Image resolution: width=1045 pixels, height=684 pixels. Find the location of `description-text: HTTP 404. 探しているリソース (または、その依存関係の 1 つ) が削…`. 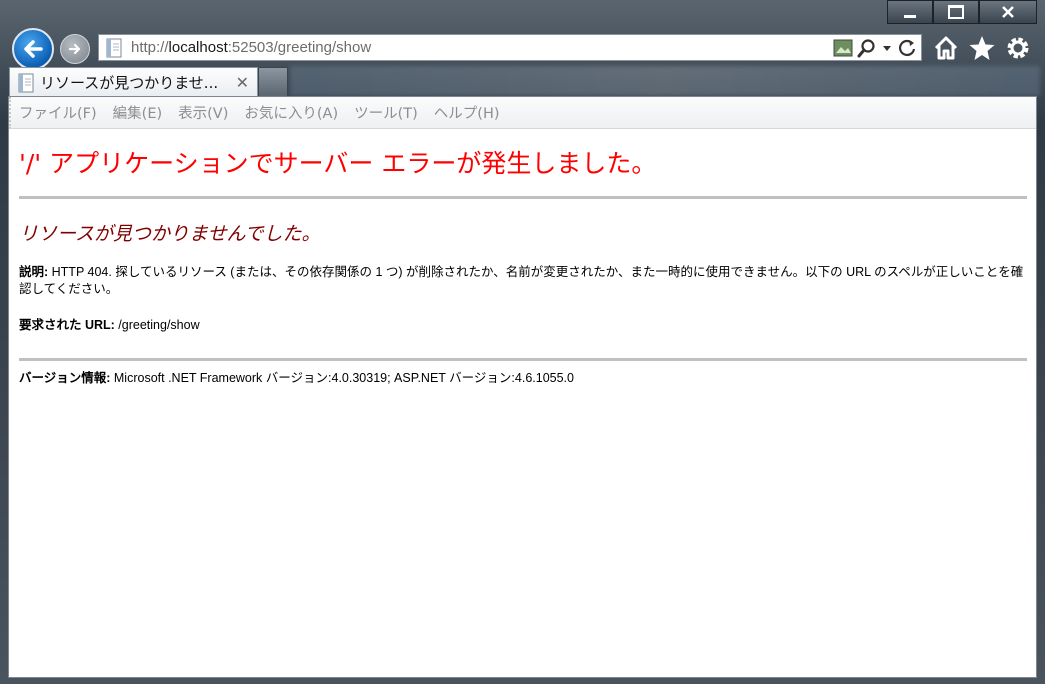

description-text: HTTP 404. 探しているリソース (または、その依存関係の 1 つ) が削… is located at coordinates (521, 280).